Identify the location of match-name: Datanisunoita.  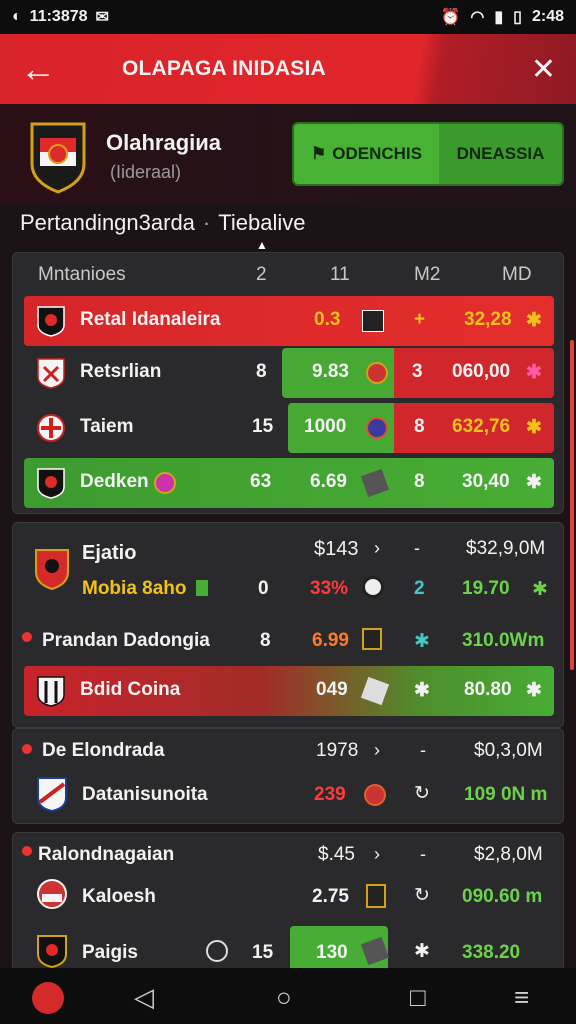
(145, 795).